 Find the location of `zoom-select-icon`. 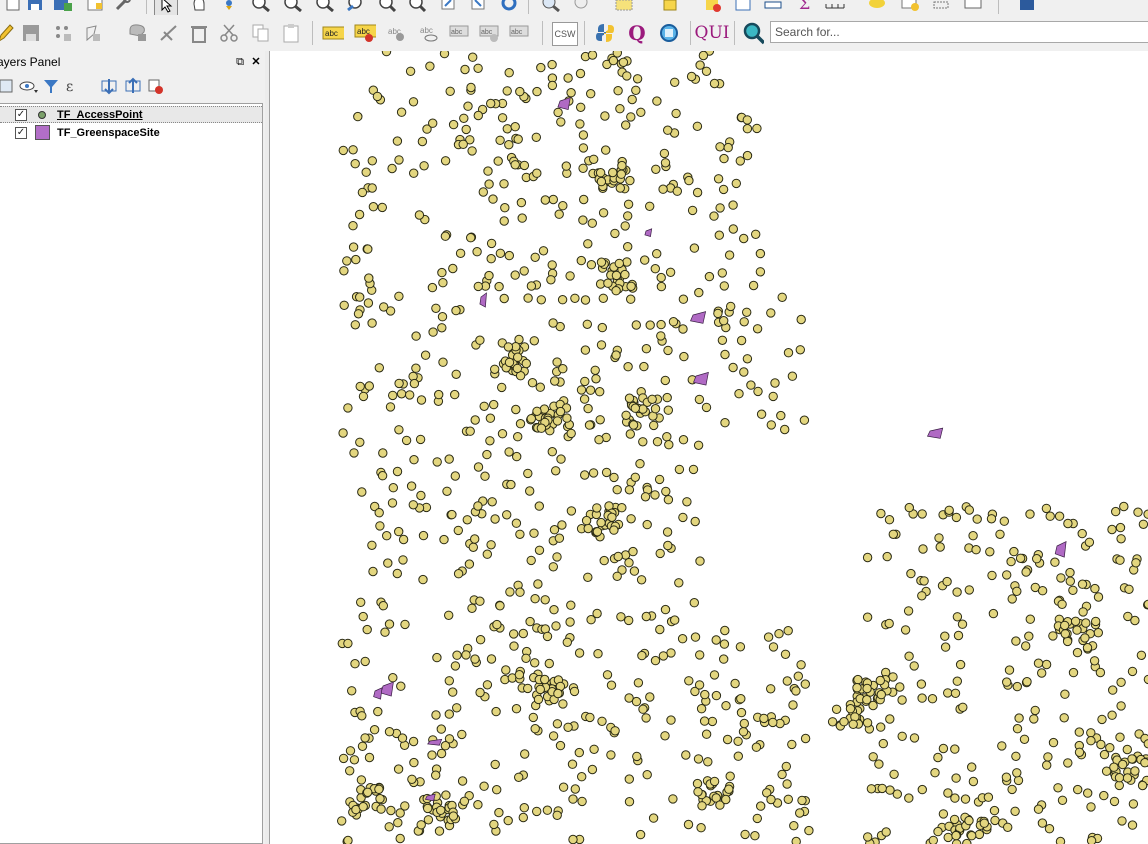

zoom-select-icon is located at coordinates (669, 33).